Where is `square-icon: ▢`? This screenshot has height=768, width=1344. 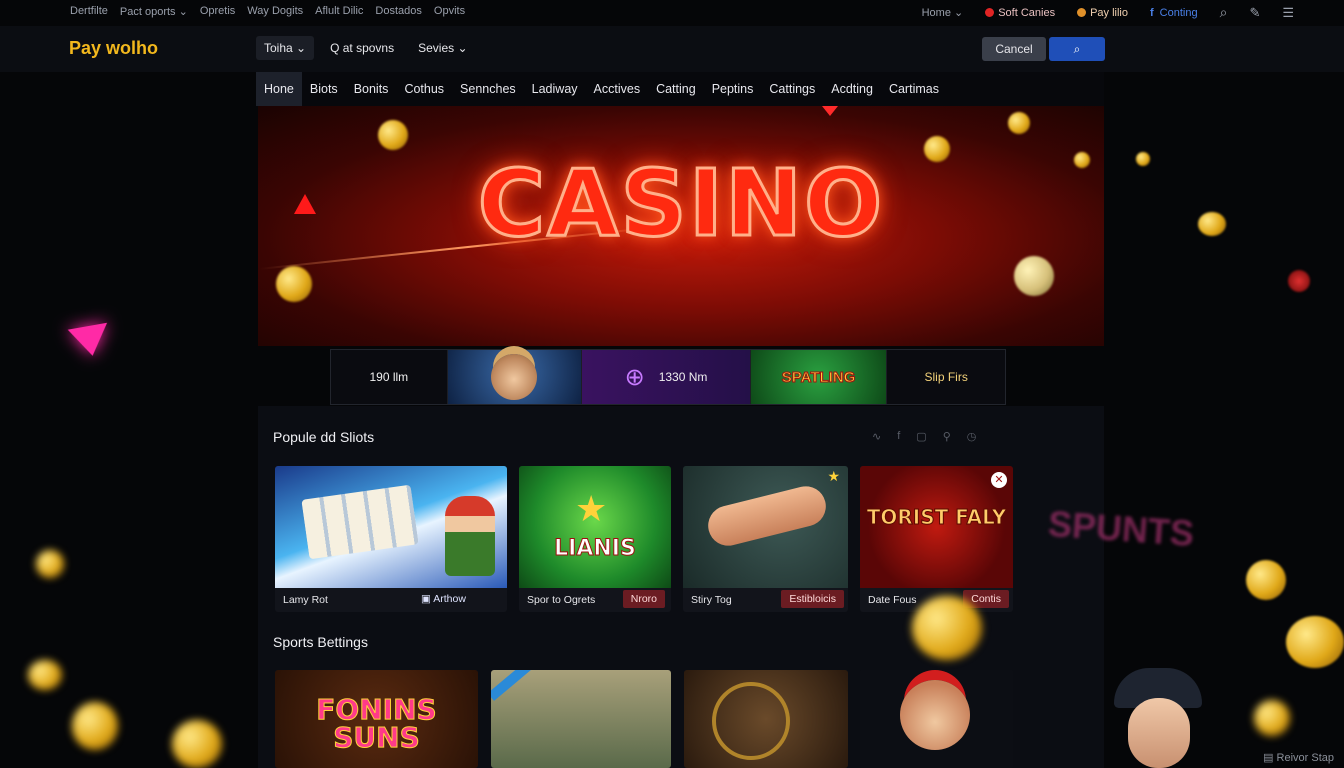 square-icon: ▢ is located at coordinates (921, 436).